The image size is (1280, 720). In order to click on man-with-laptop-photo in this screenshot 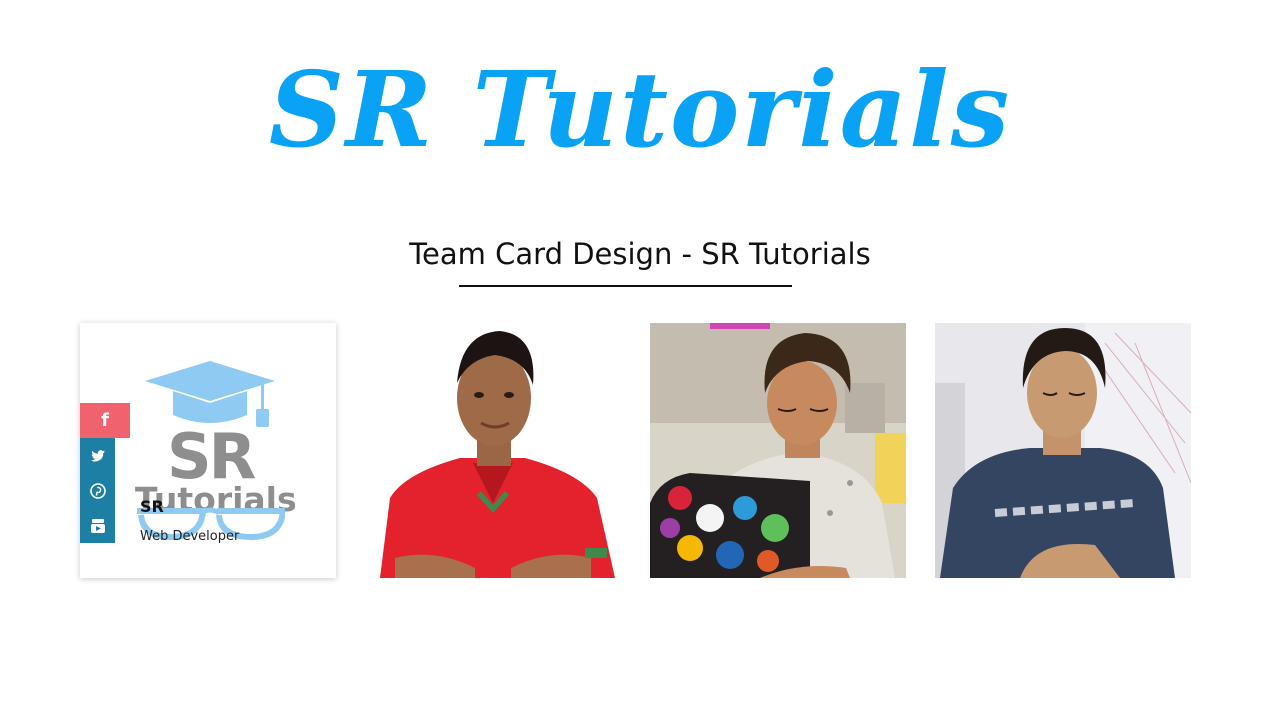, I will do `click(778, 450)`.